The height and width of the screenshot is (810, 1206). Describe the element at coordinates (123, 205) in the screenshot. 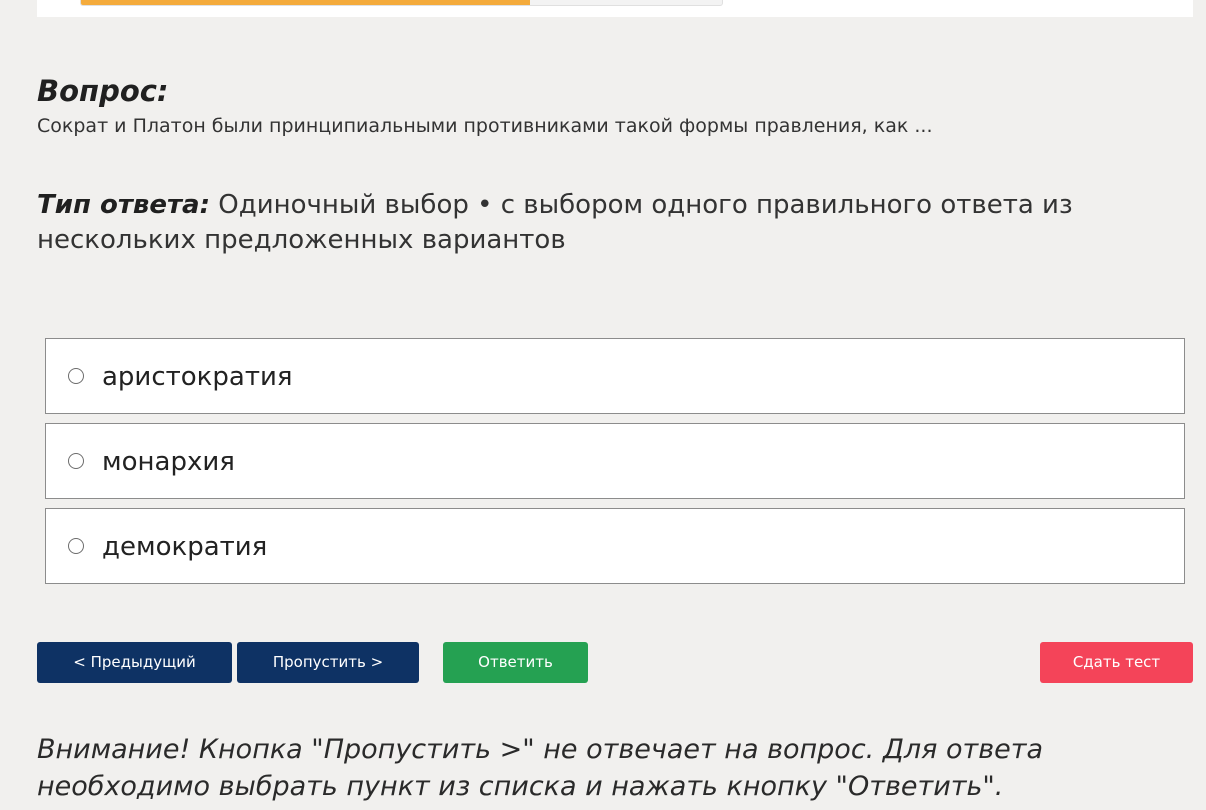

I see `answer-type-label: Тип ответа:` at that location.